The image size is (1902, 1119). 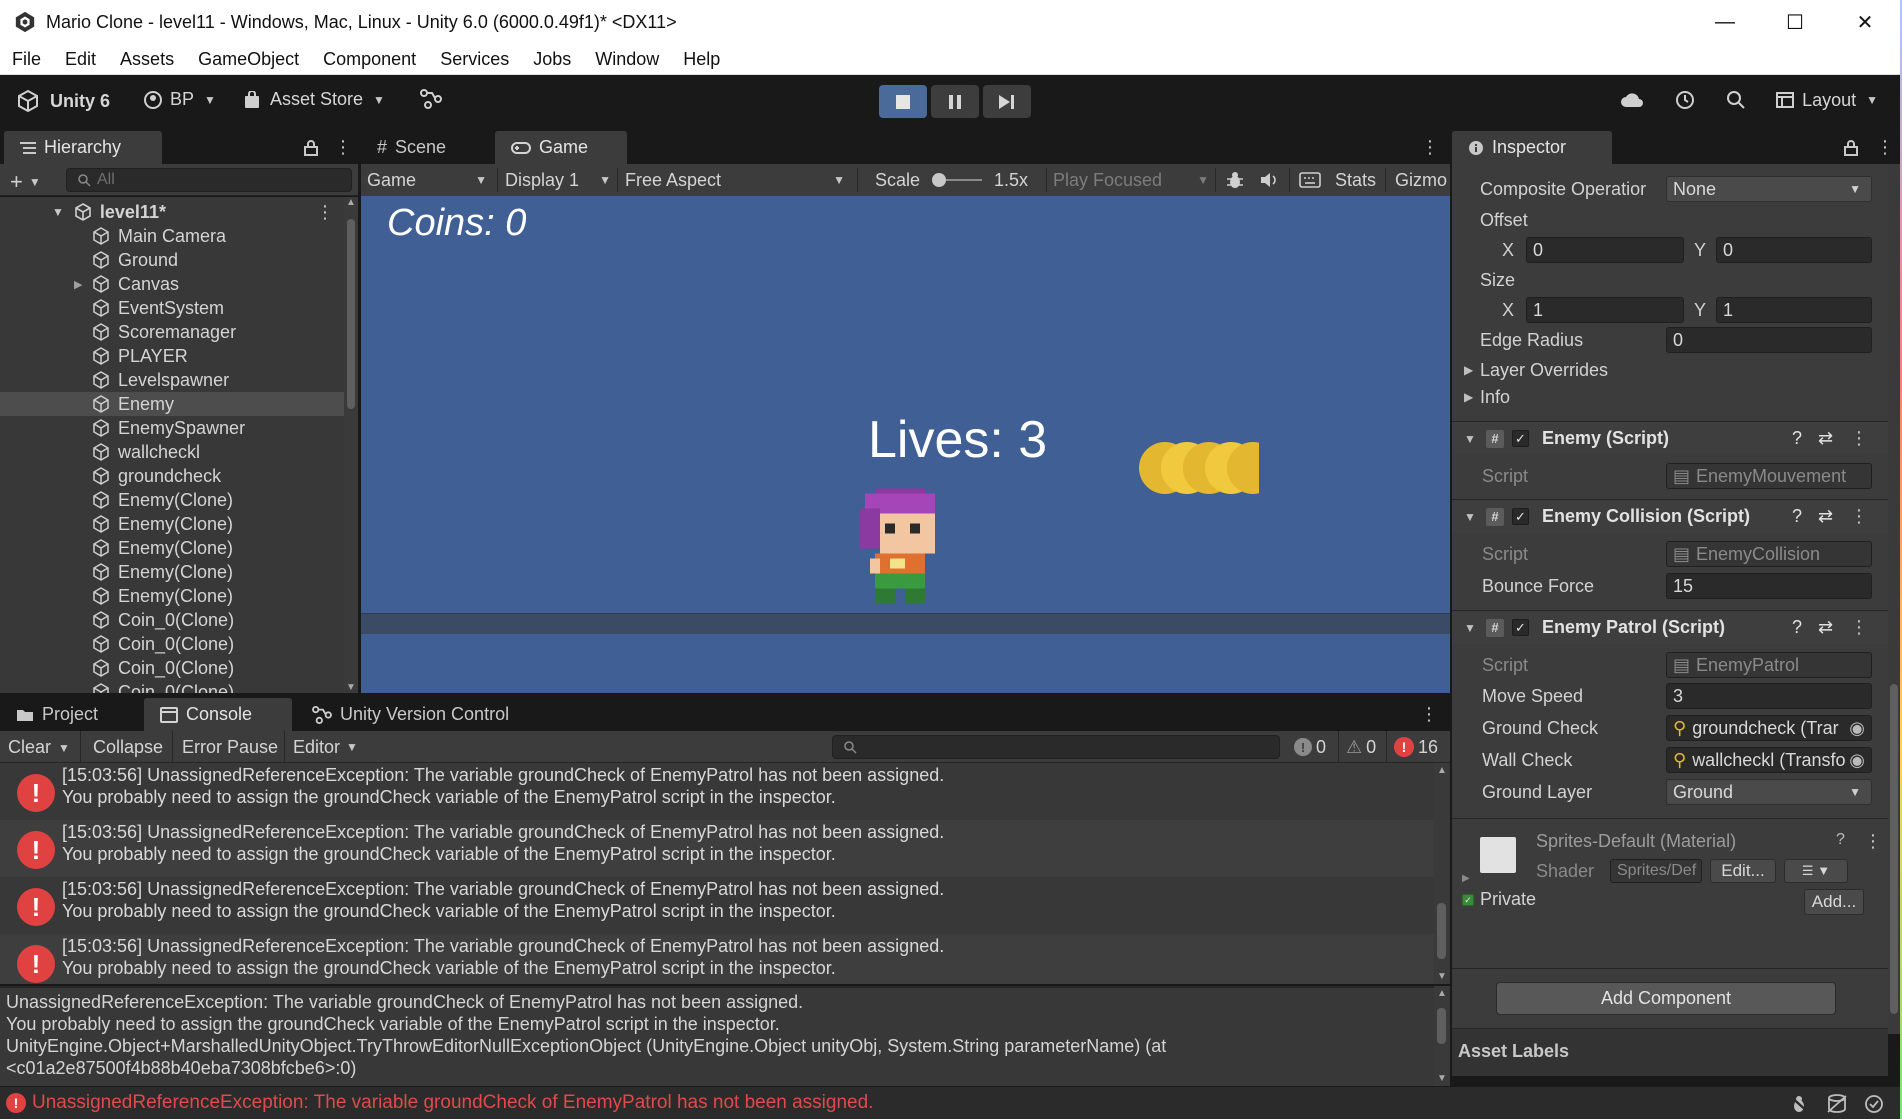 What do you see at coordinates (1873, 841) in the screenshot?
I see `material-menu-icon: ⋮` at bounding box center [1873, 841].